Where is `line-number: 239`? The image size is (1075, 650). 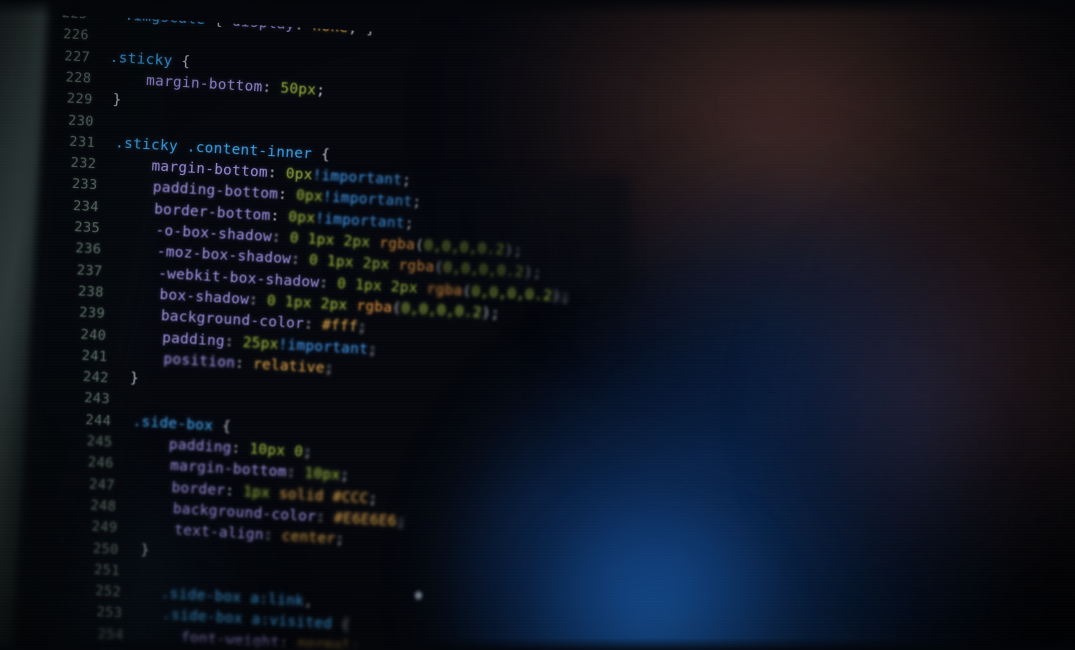 line-number: 239 is located at coordinates (92, 313).